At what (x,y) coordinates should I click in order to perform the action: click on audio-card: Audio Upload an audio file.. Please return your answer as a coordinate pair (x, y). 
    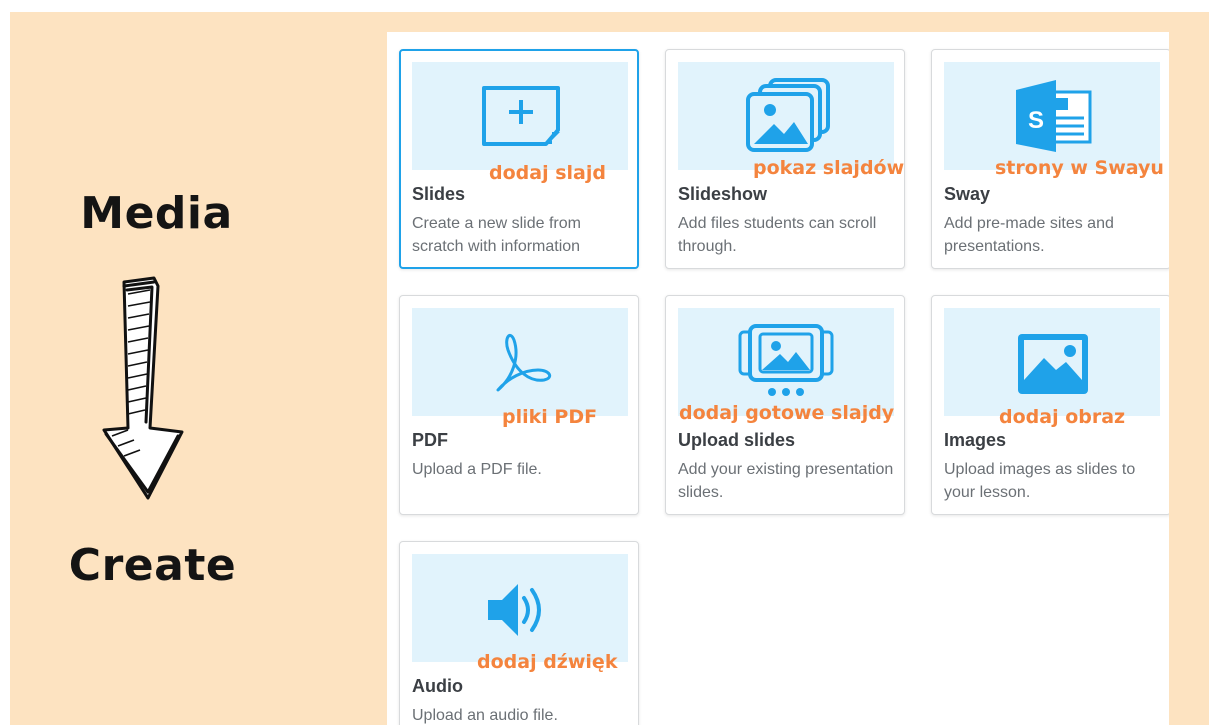
    Looking at the image, I should click on (519, 633).